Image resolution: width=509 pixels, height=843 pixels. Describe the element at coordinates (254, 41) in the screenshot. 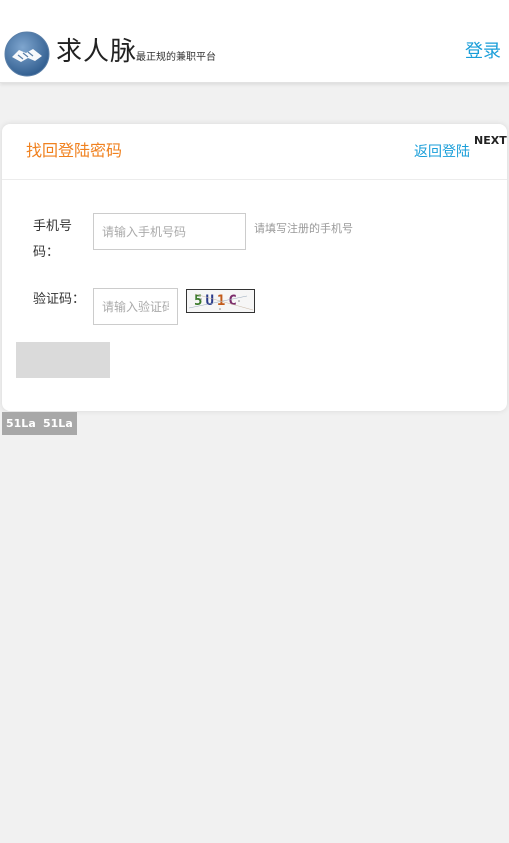

I see `top-header: 求人脉 最正规的兼职平台 登录` at that location.